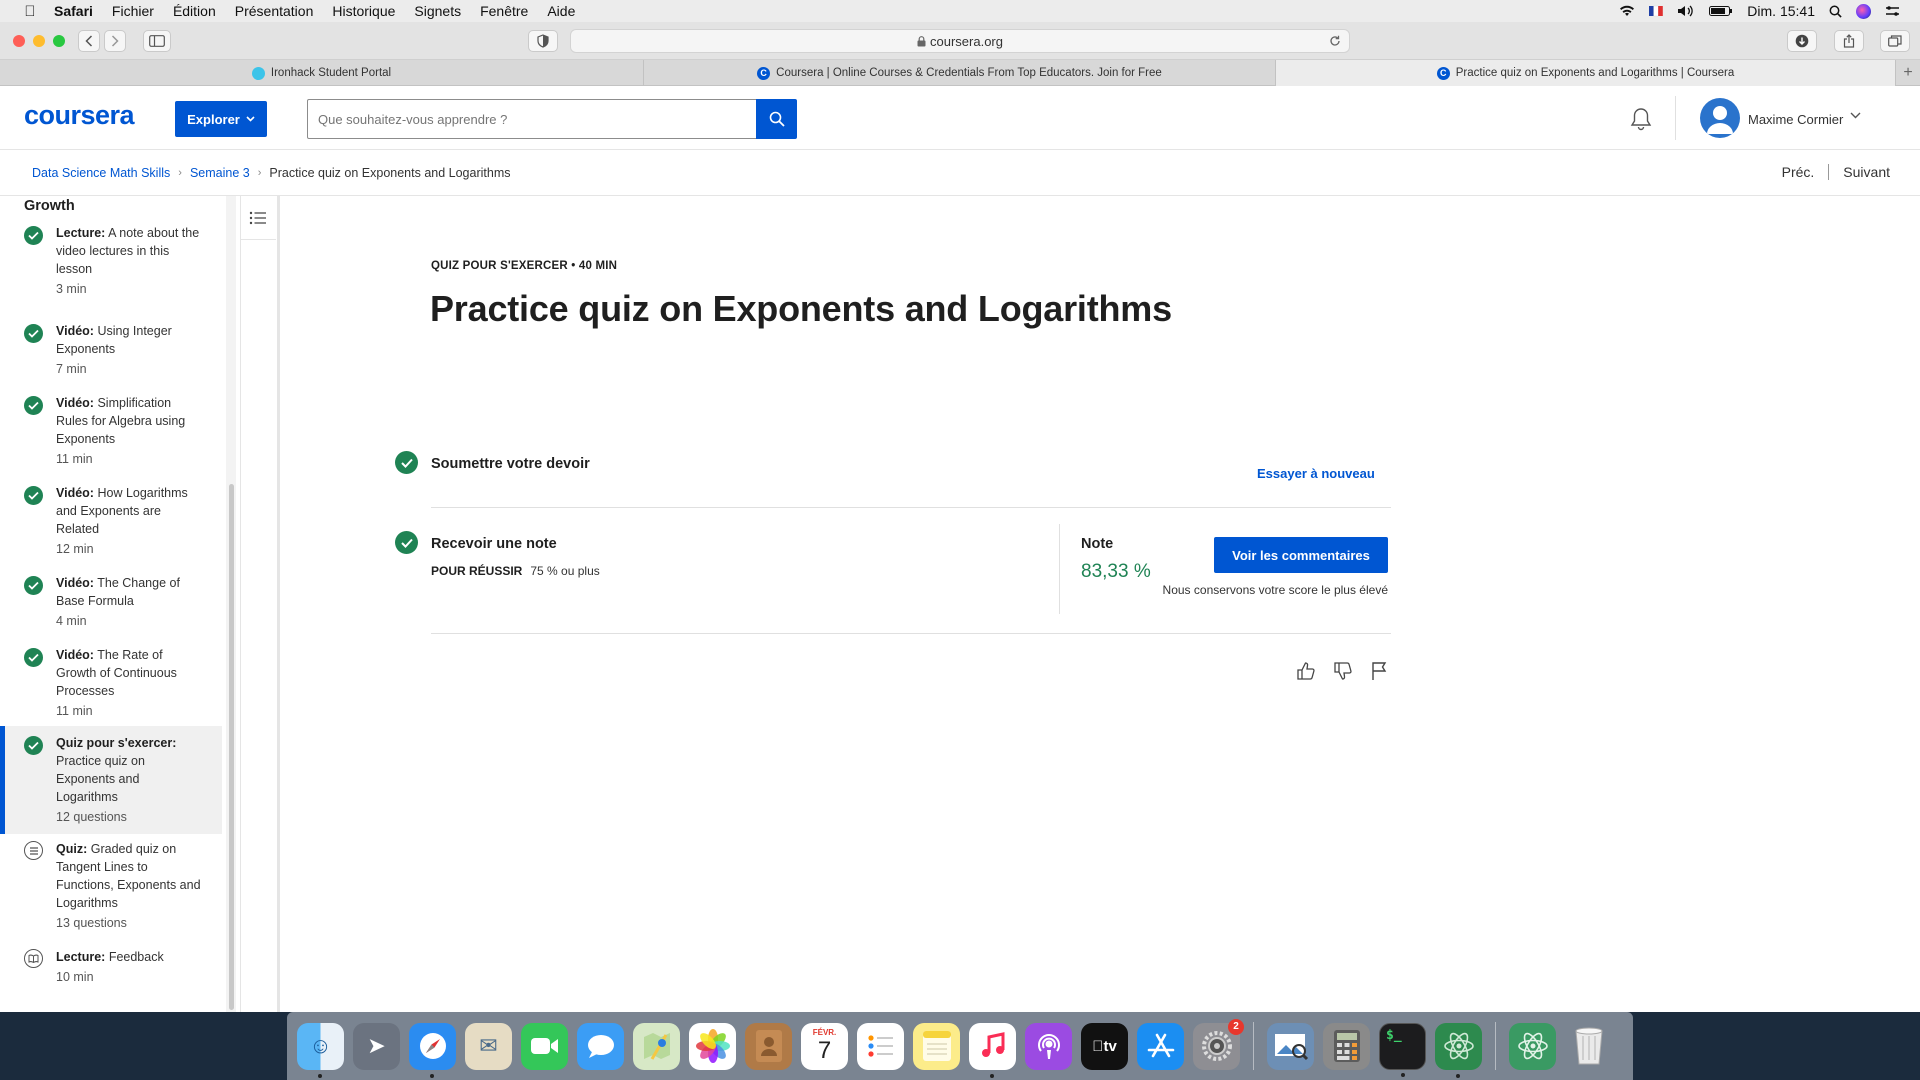  Describe the element at coordinates (768, 1046) in the screenshot. I see `dock-contacts` at that location.